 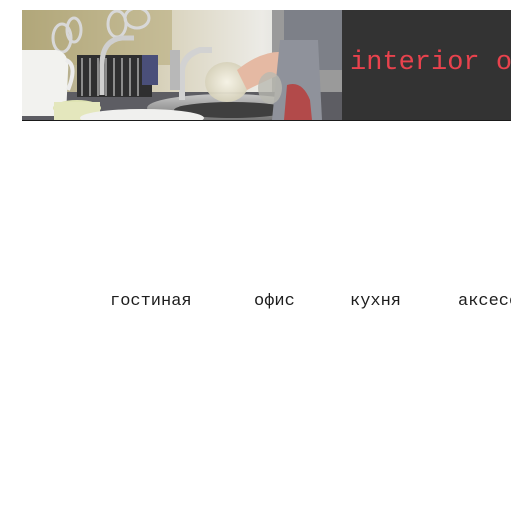 I want to click on kitchen-photo, so click(x=182, y=65).